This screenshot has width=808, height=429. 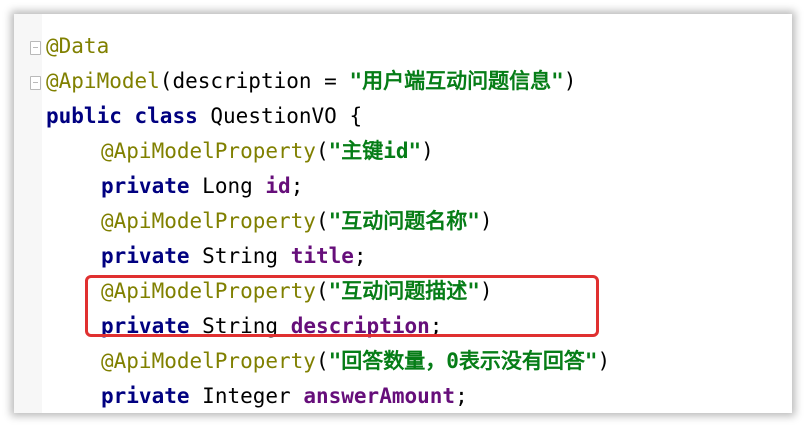 I want to click on string-literal: "互动问题名称", so click(x=404, y=221).